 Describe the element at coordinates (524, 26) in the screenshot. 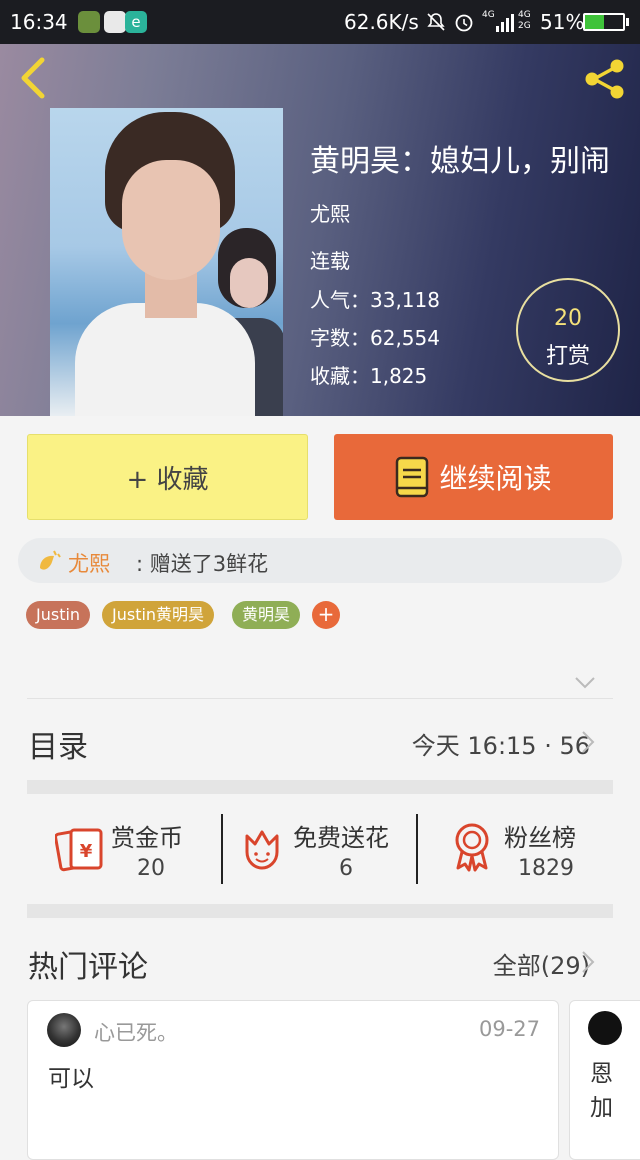

I see `signal-type: 2G` at that location.